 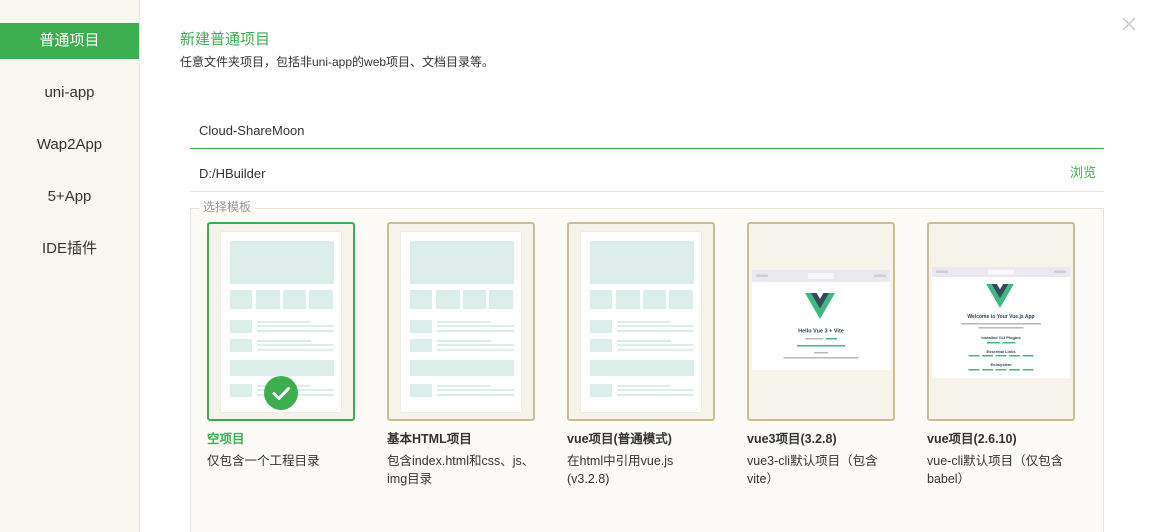 I want to click on template-desc-line: (v3.2.8), so click(x=588, y=479).